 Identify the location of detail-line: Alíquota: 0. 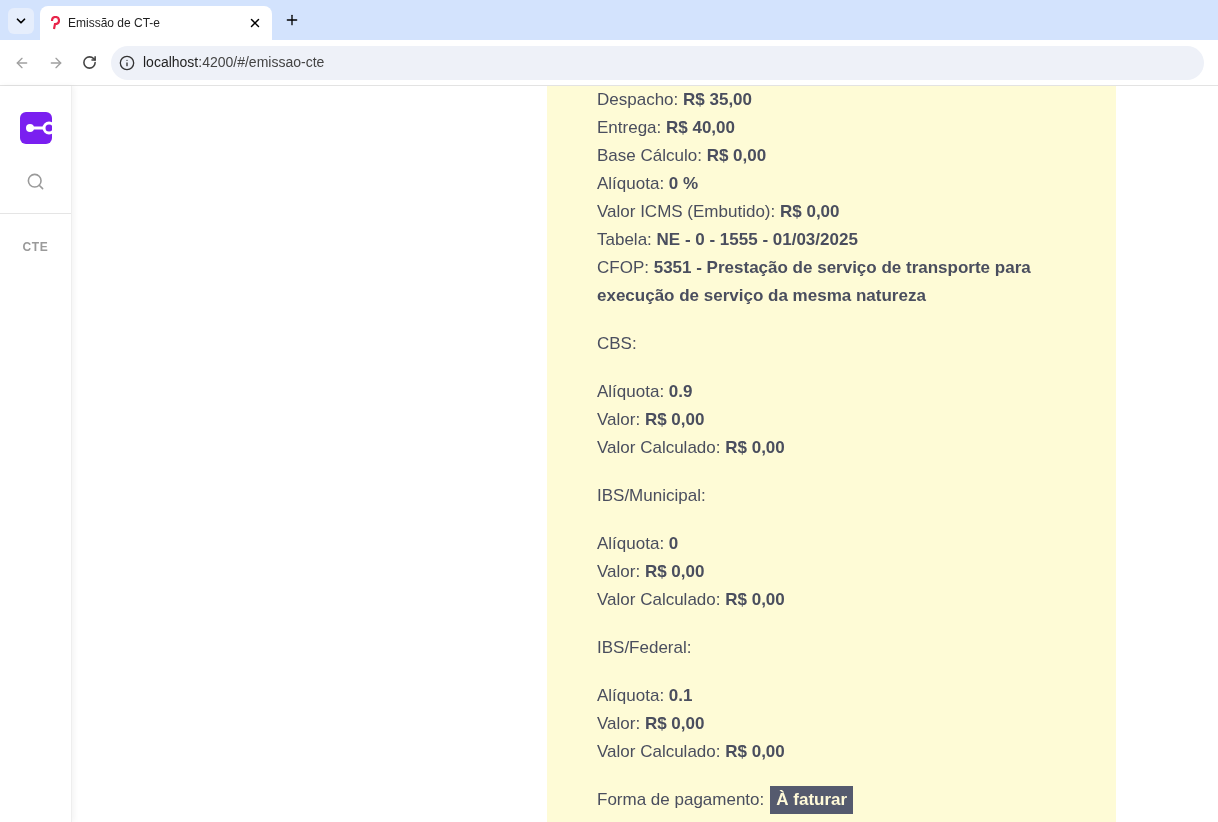
(638, 544).